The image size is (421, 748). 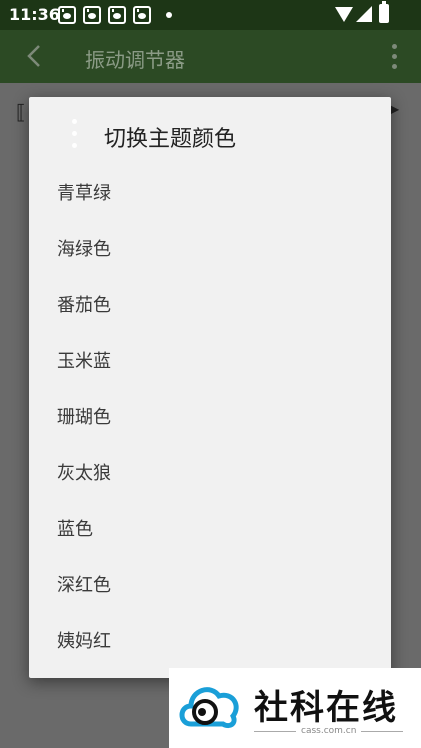 I want to click on notification-icons, so click(x=104, y=15).